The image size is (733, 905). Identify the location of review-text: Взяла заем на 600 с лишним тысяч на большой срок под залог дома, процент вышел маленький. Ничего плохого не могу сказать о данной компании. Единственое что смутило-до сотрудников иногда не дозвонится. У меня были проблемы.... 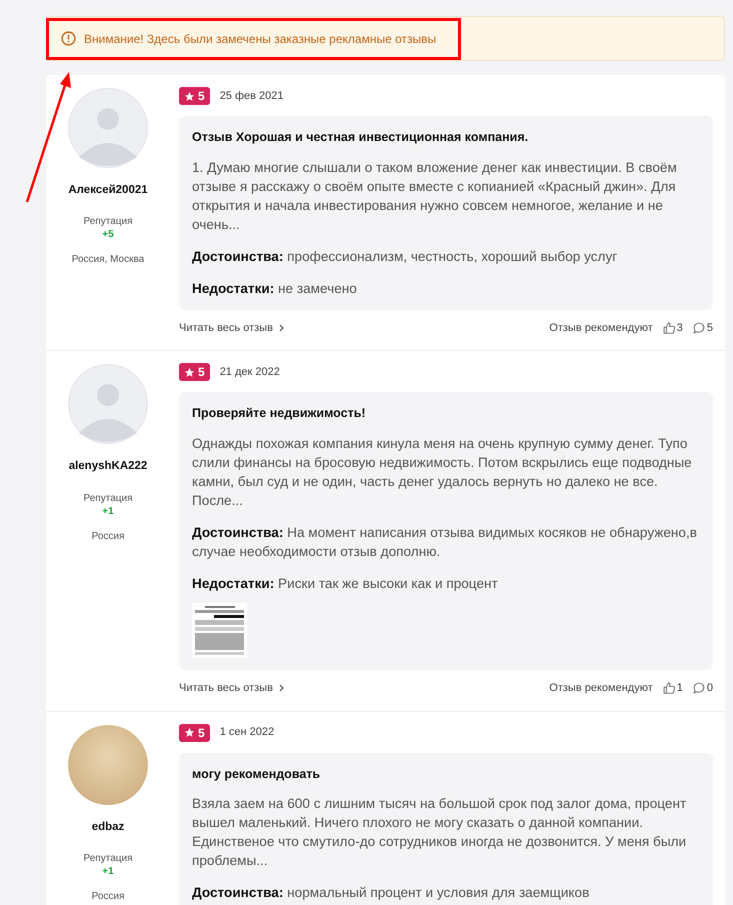
(440, 832).